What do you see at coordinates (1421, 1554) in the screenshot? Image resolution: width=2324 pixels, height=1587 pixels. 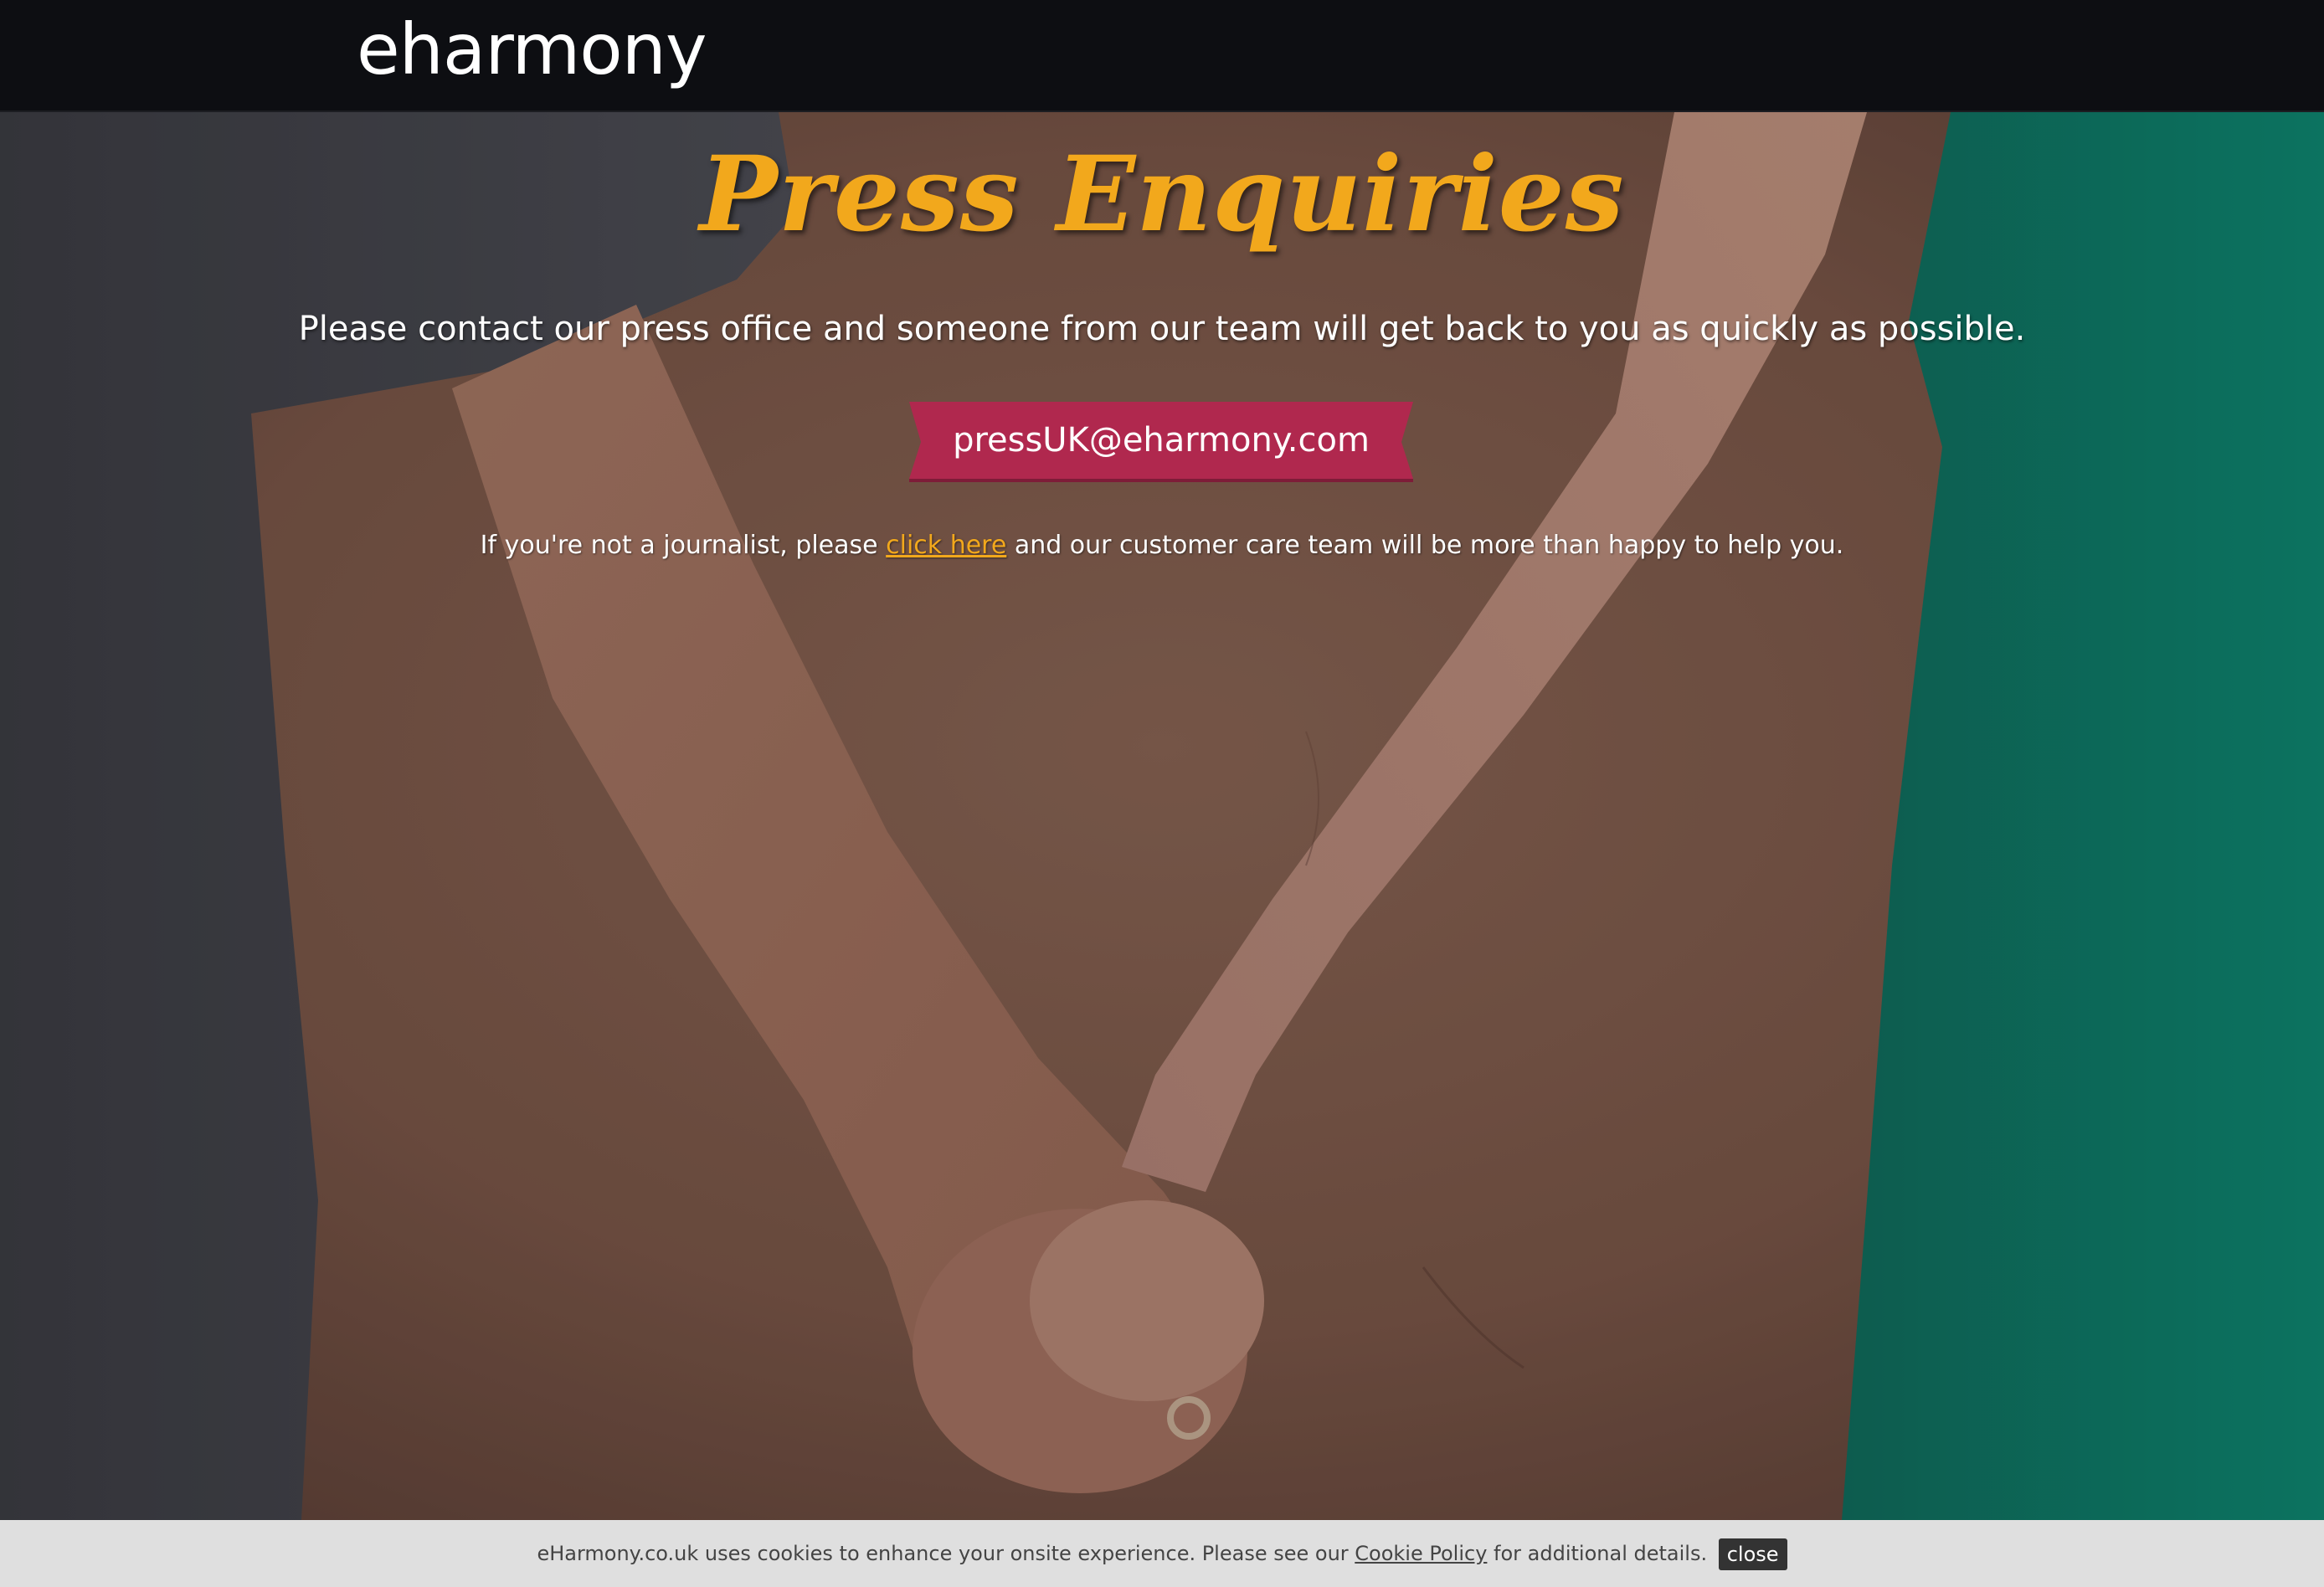 I see `cookie-policy-link: Cookie Policy` at bounding box center [1421, 1554].